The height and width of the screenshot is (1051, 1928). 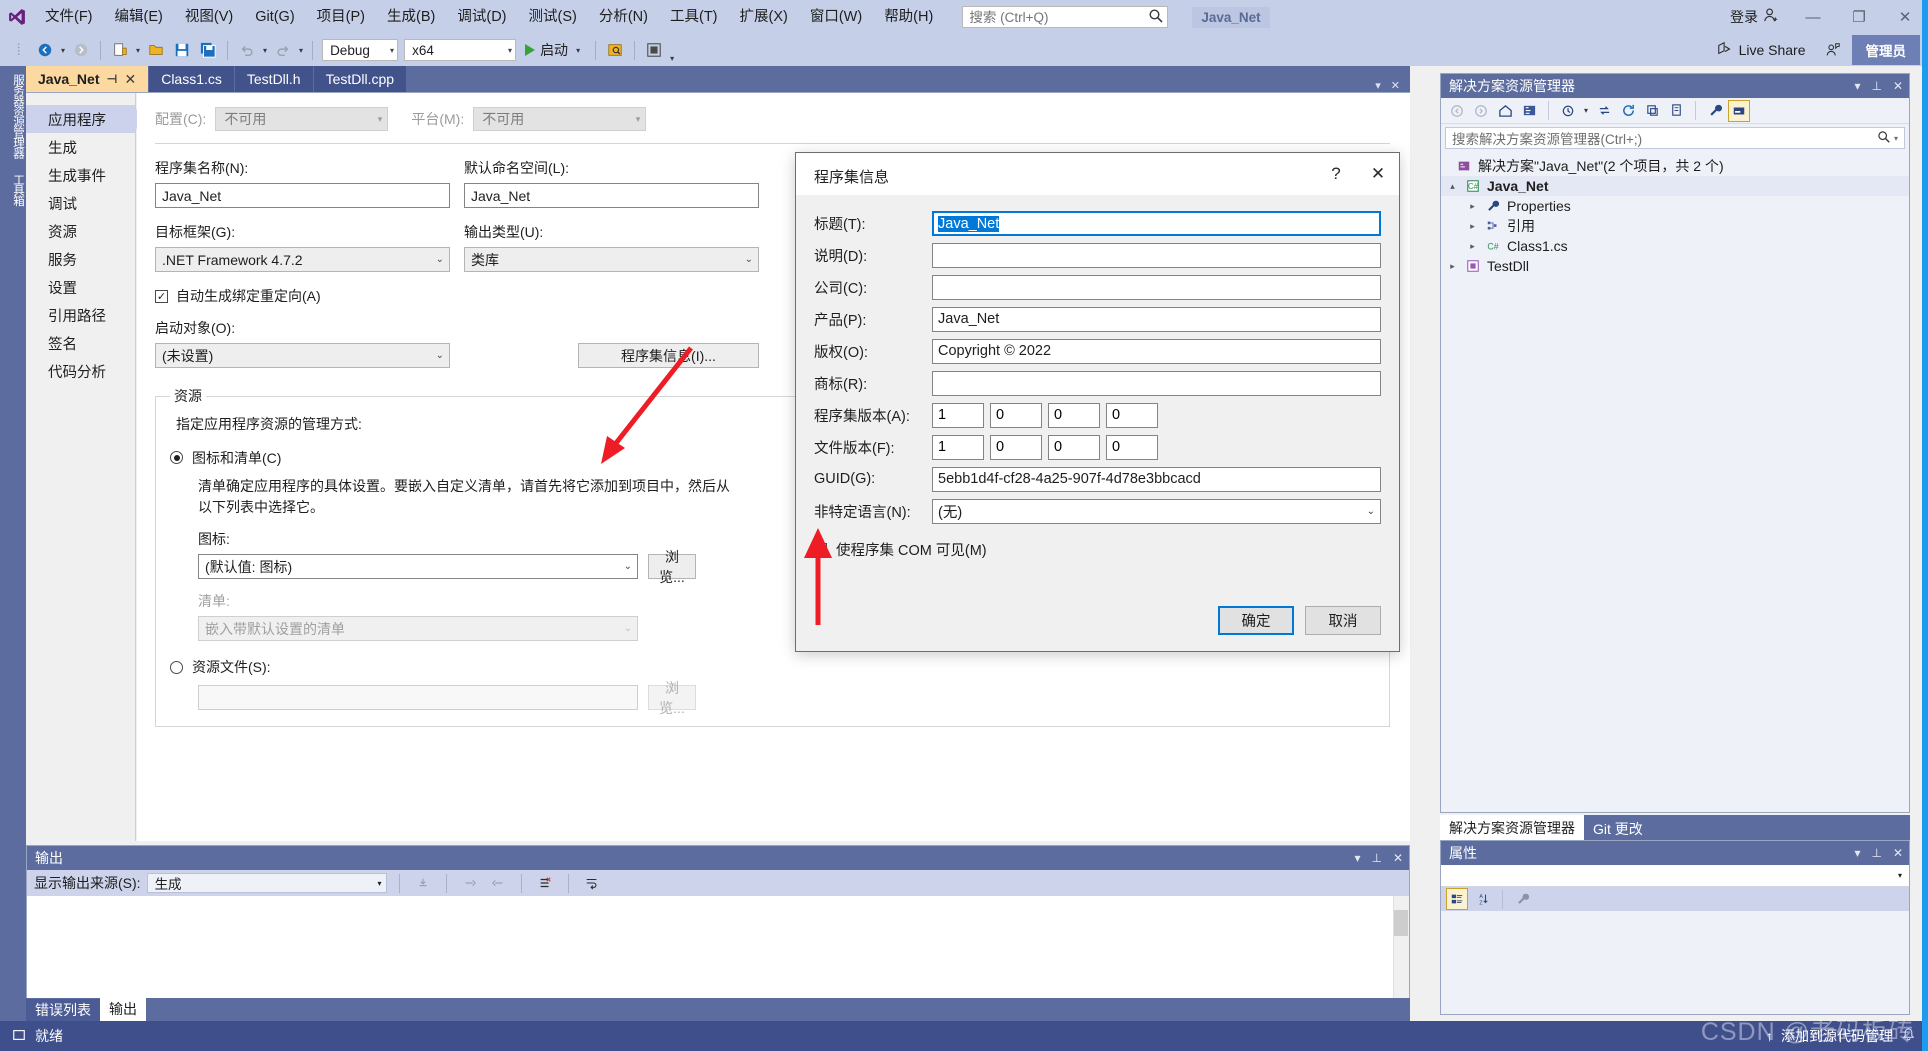 What do you see at coordinates (112, 79) in the screenshot?
I see `pin-icon: ⊣` at bounding box center [112, 79].